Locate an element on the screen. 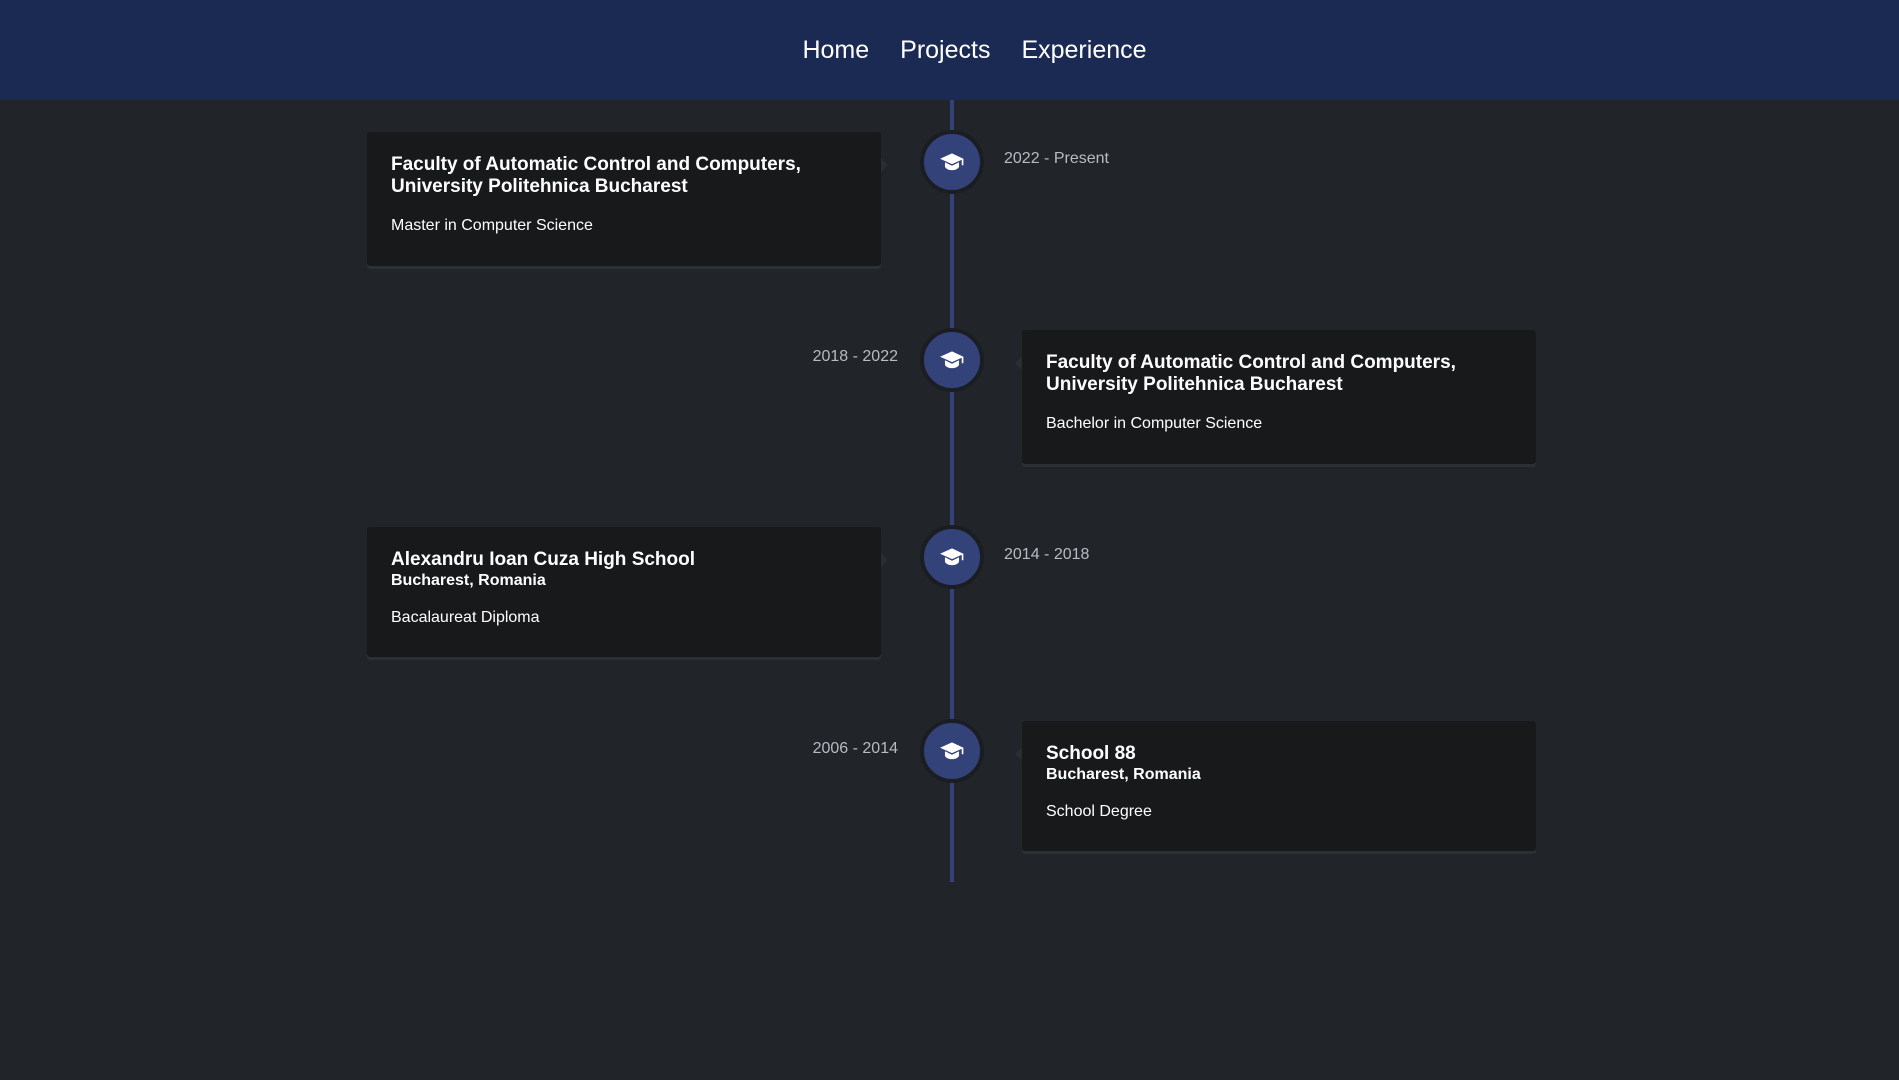 This screenshot has height=1080, width=1899. nav-experience-link: Experience is located at coordinates (1083, 50).